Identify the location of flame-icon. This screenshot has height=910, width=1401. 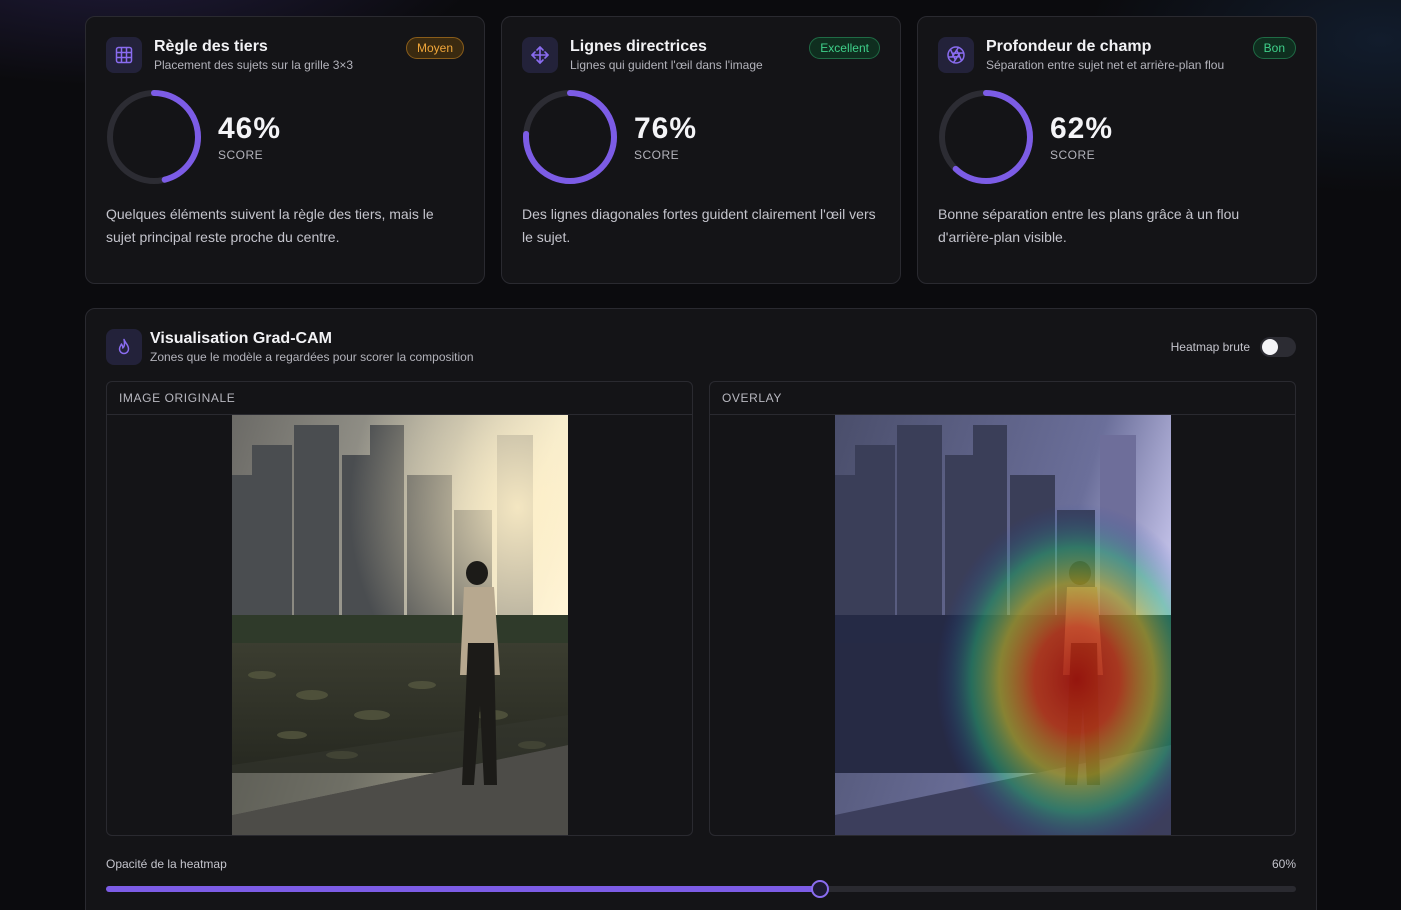
(124, 347).